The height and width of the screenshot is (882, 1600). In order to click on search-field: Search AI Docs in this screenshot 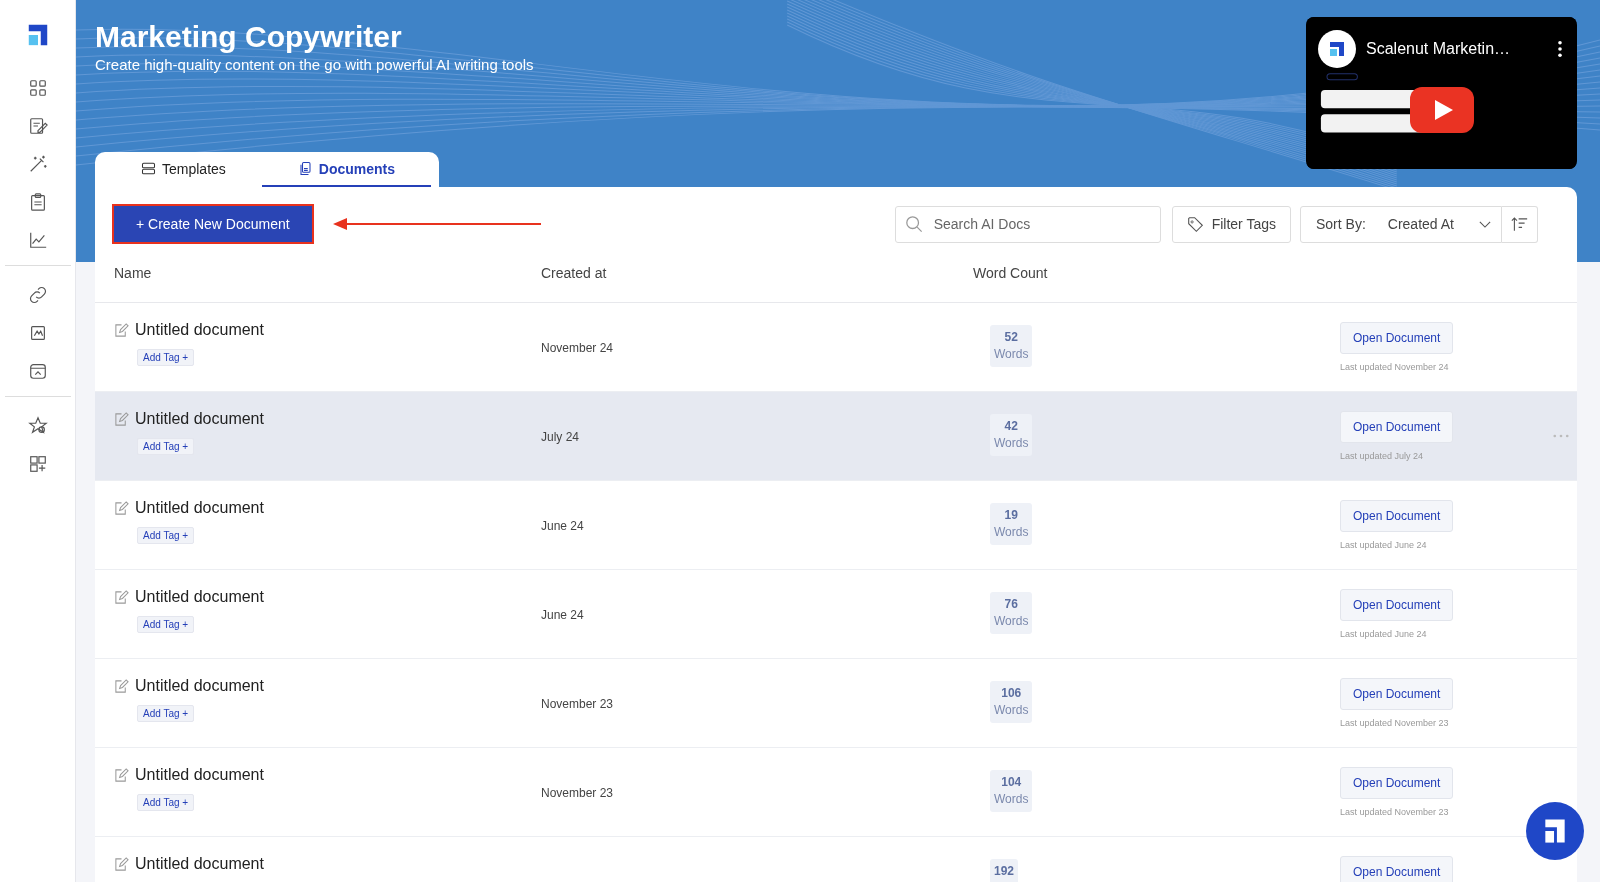, I will do `click(1027, 224)`.